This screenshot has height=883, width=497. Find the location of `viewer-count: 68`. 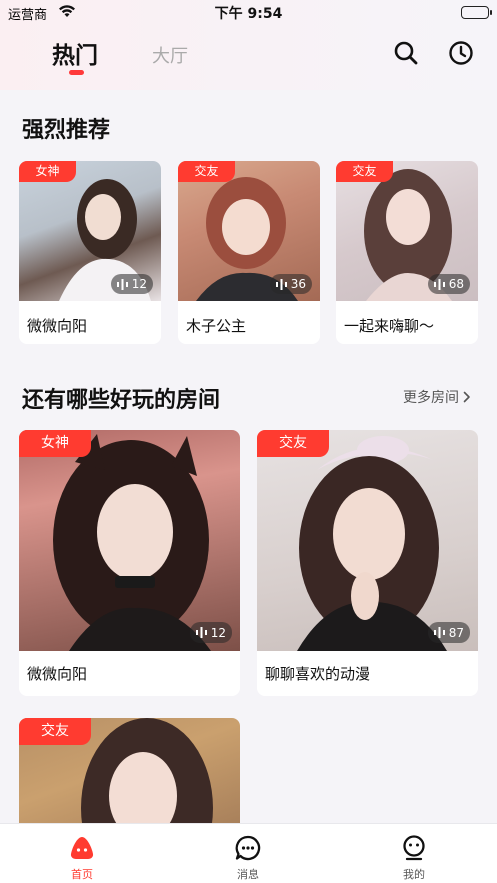

viewer-count: 68 is located at coordinates (448, 284).